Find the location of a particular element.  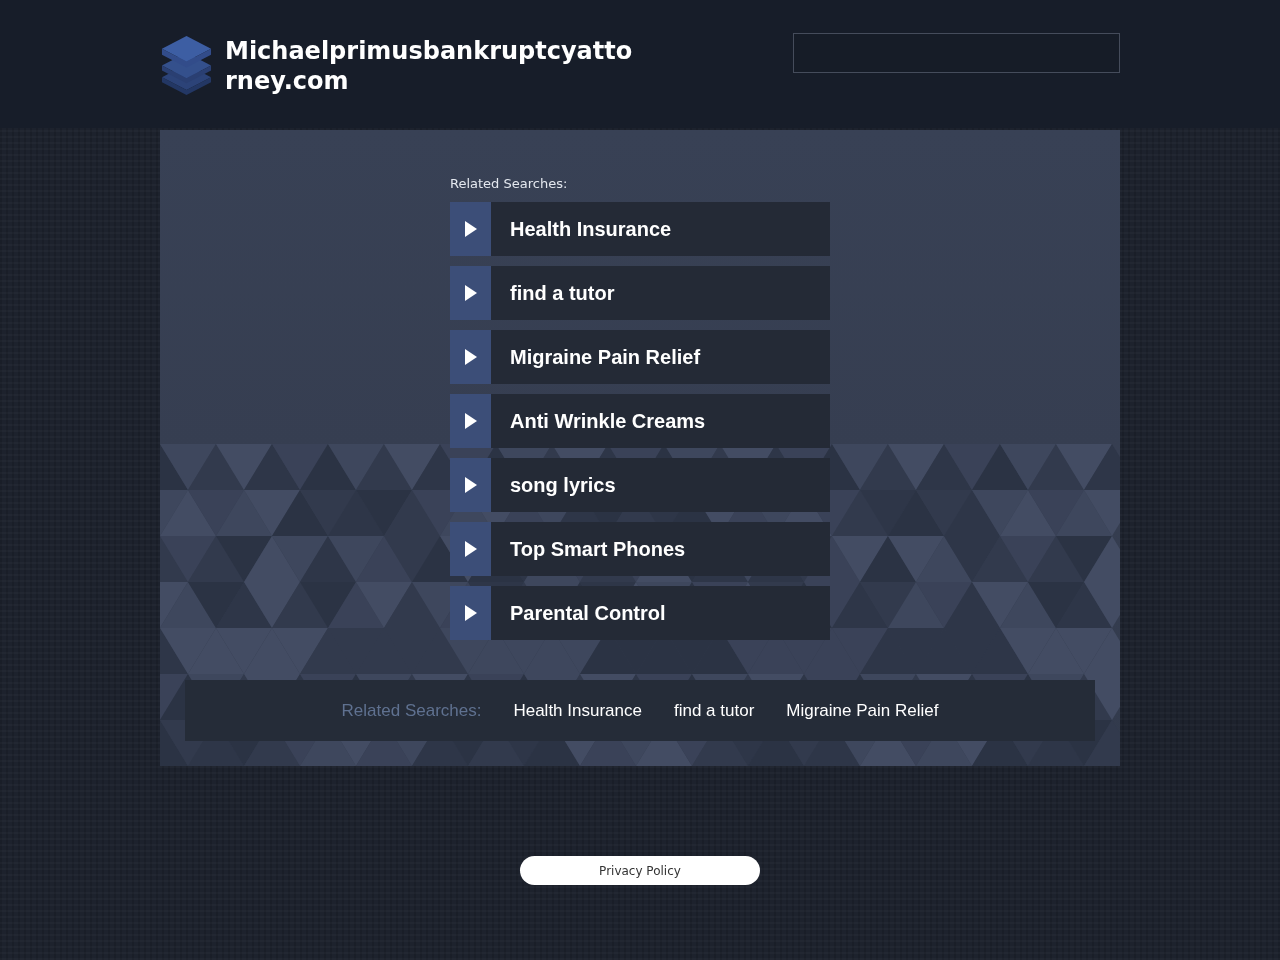

search-link: Anti Wrinkle Creams is located at coordinates (640, 421).